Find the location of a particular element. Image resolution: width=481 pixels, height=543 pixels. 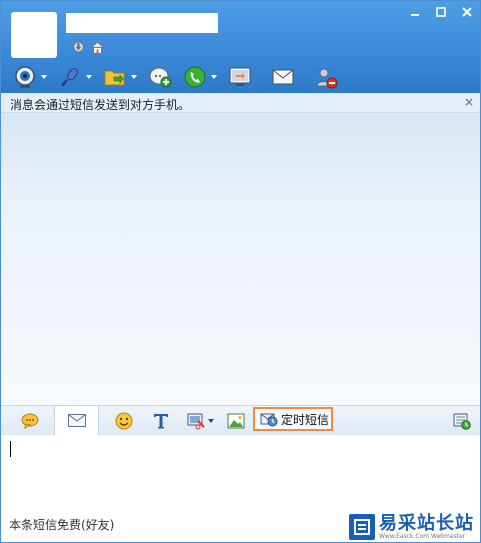

avatar is located at coordinates (34, 35).